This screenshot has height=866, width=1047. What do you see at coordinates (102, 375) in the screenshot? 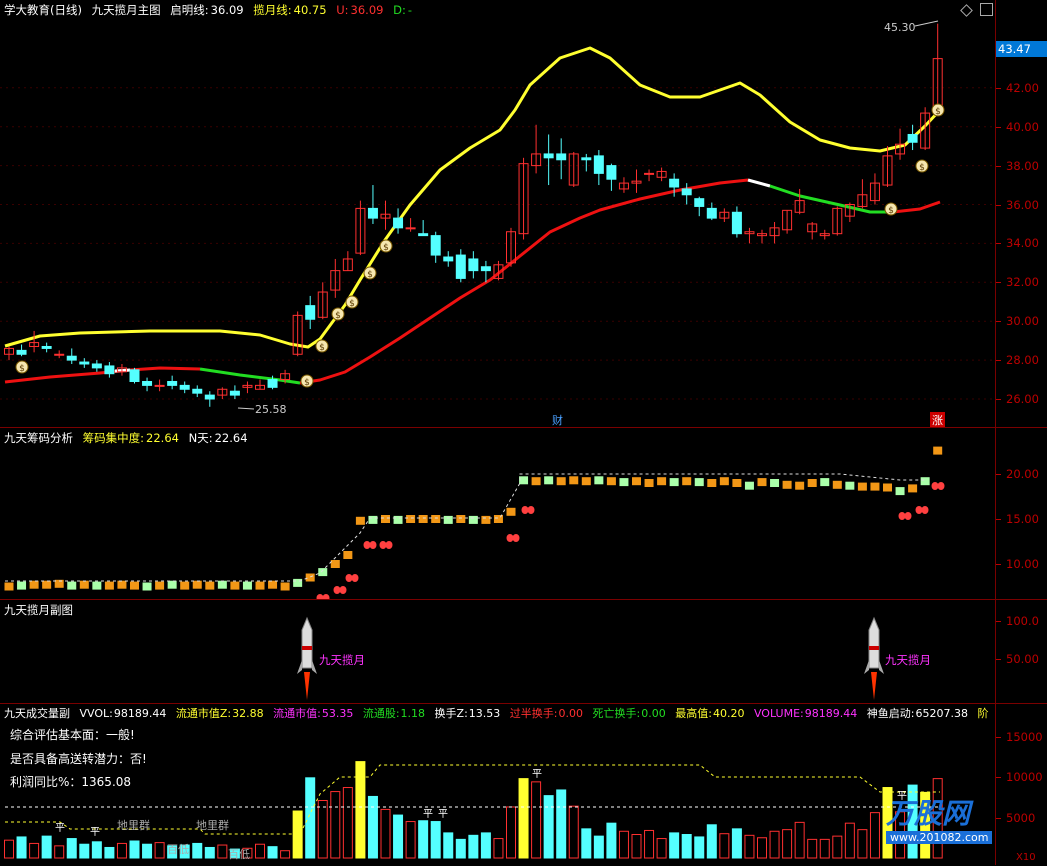
I see `qiming-line-red` at bounding box center [102, 375].